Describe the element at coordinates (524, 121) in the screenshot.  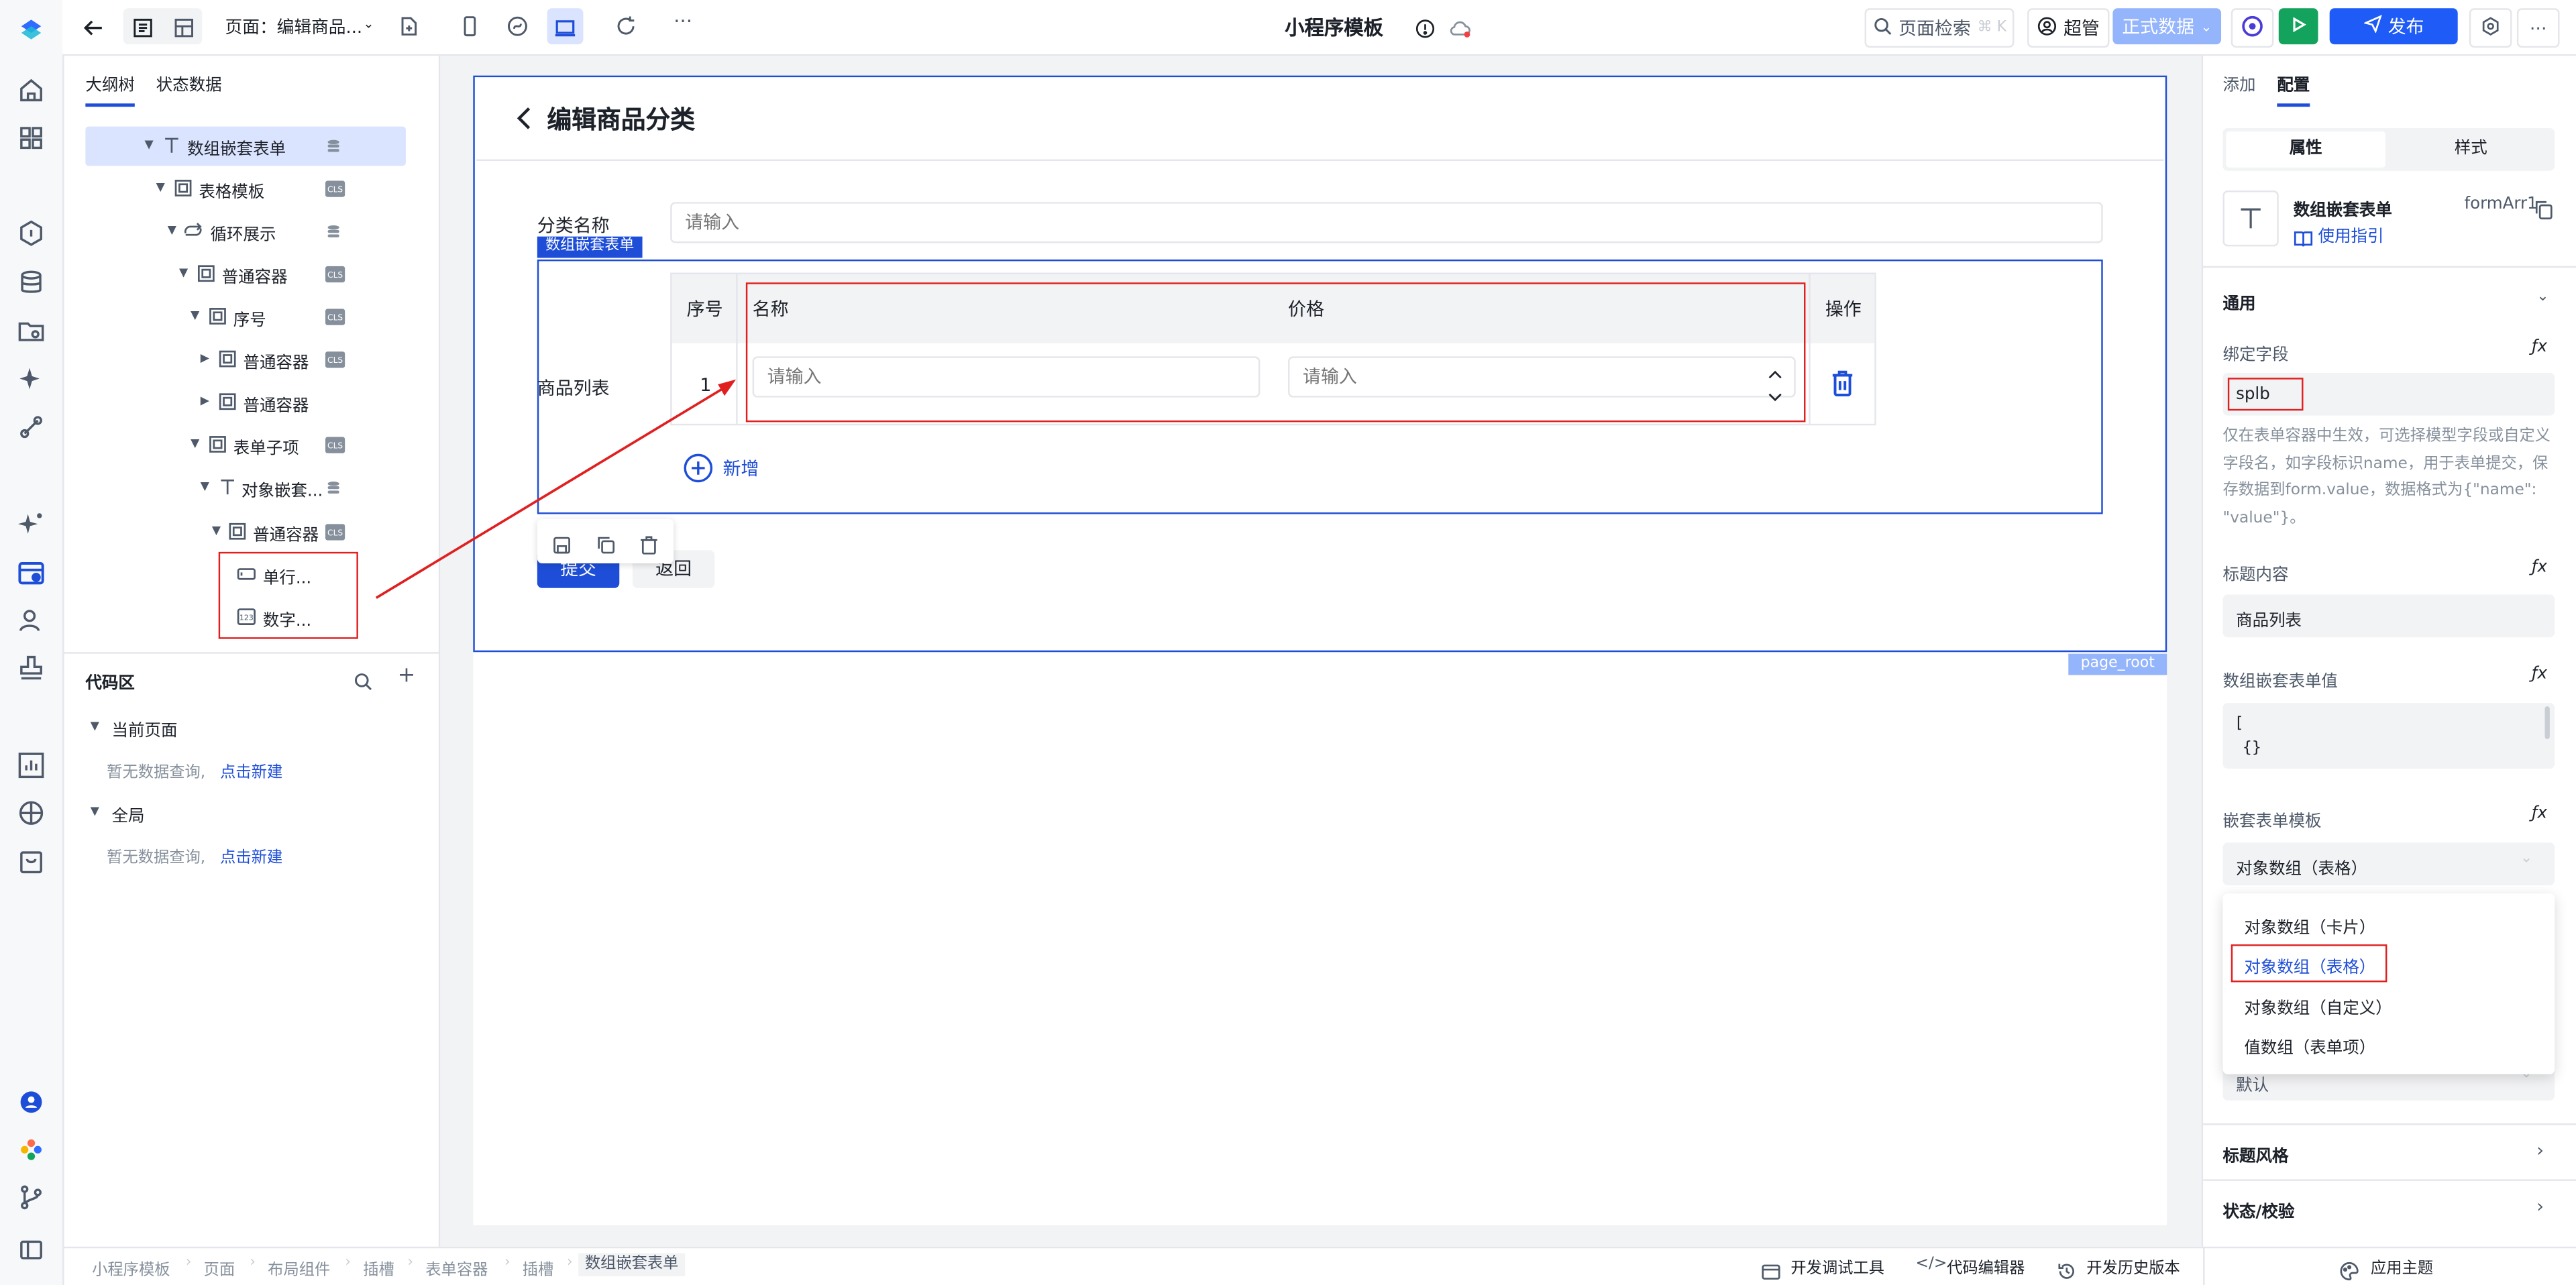
I see `chevron-left-icon` at that location.